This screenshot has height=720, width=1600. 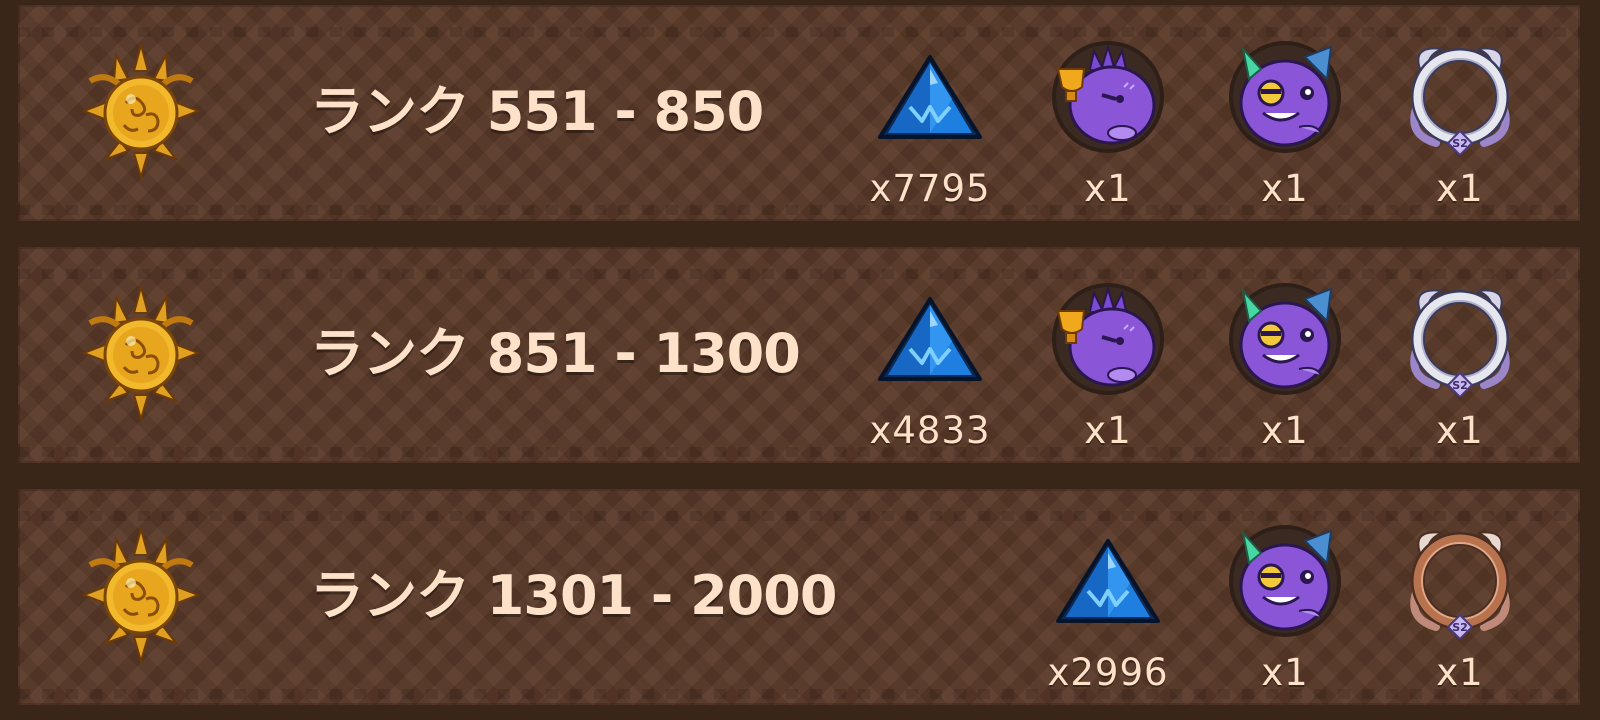 I want to click on rank-range-label: ランク 1301 - 2000, so click(x=573, y=595).